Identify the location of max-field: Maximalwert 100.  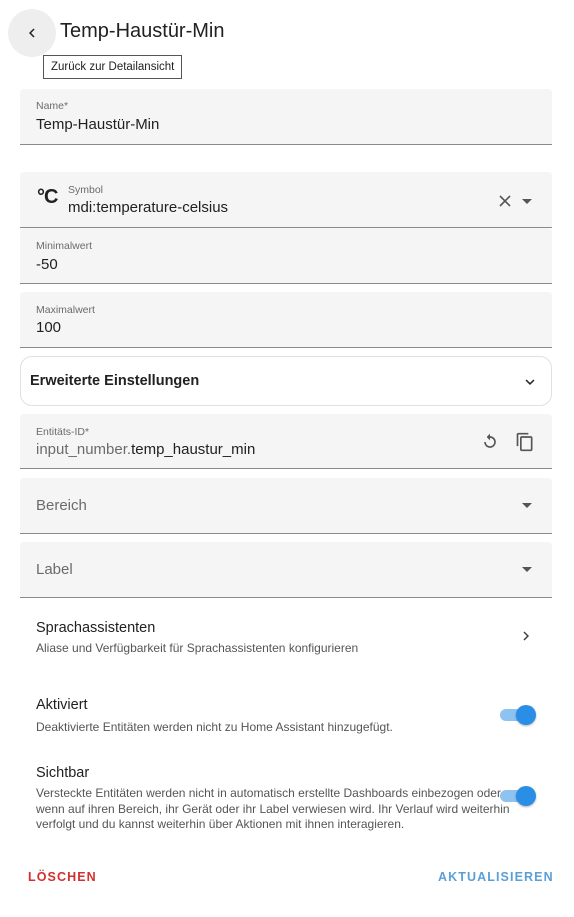
(286, 320).